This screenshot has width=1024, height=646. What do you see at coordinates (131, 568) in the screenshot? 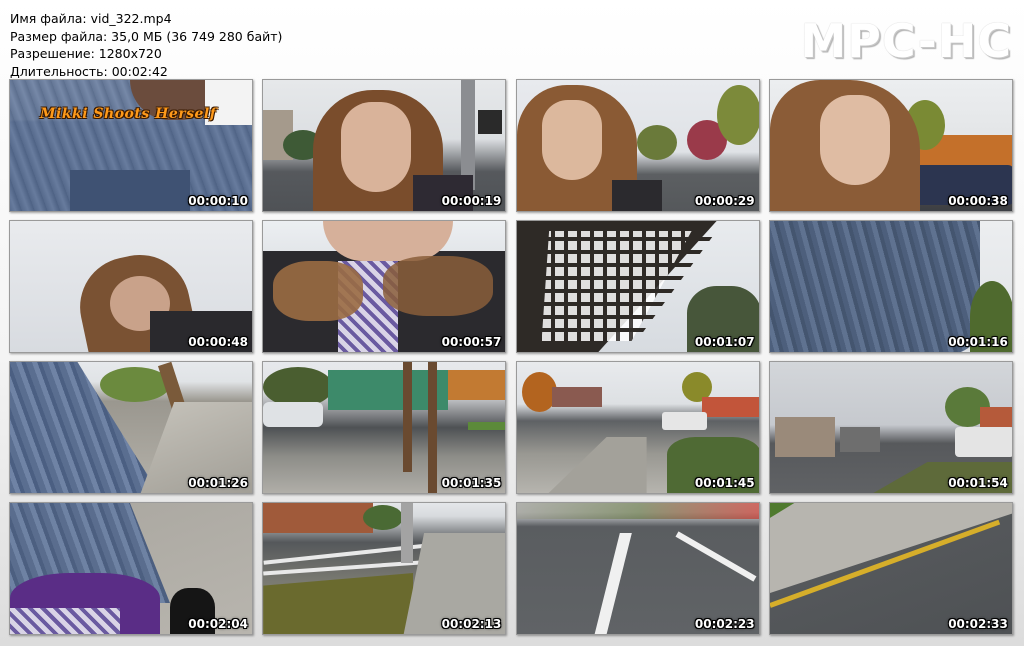
I see `thumbnail: 00:02:04` at bounding box center [131, 568].